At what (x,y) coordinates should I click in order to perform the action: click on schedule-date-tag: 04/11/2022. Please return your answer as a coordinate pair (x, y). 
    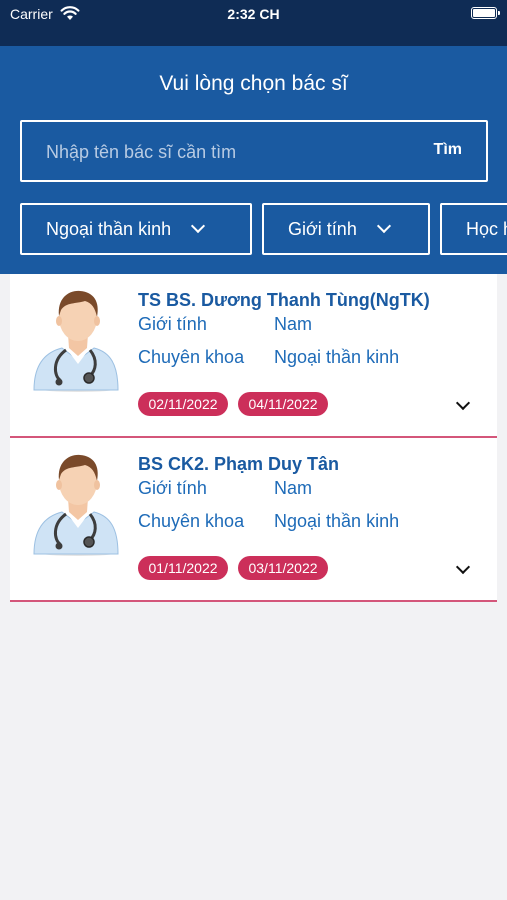
    Looking at the image, I should click on (283, 404).